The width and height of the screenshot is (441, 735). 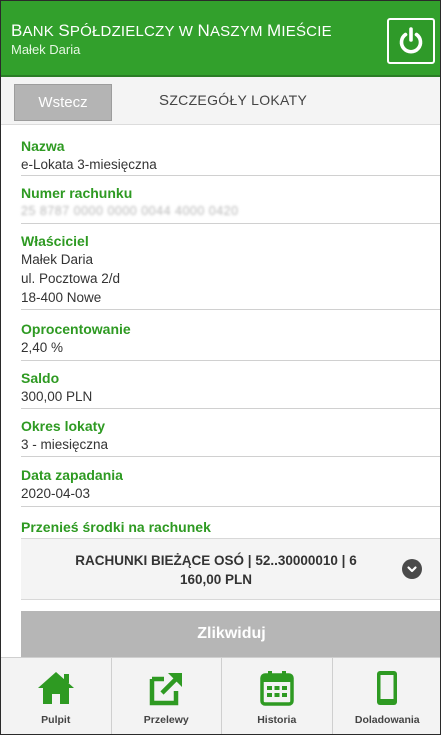 What do you see at coordinates (220, 485) in the screenshot?
I see `field-maturity: Data zapadania 2020-04-03` at bounding box center [220, 485].